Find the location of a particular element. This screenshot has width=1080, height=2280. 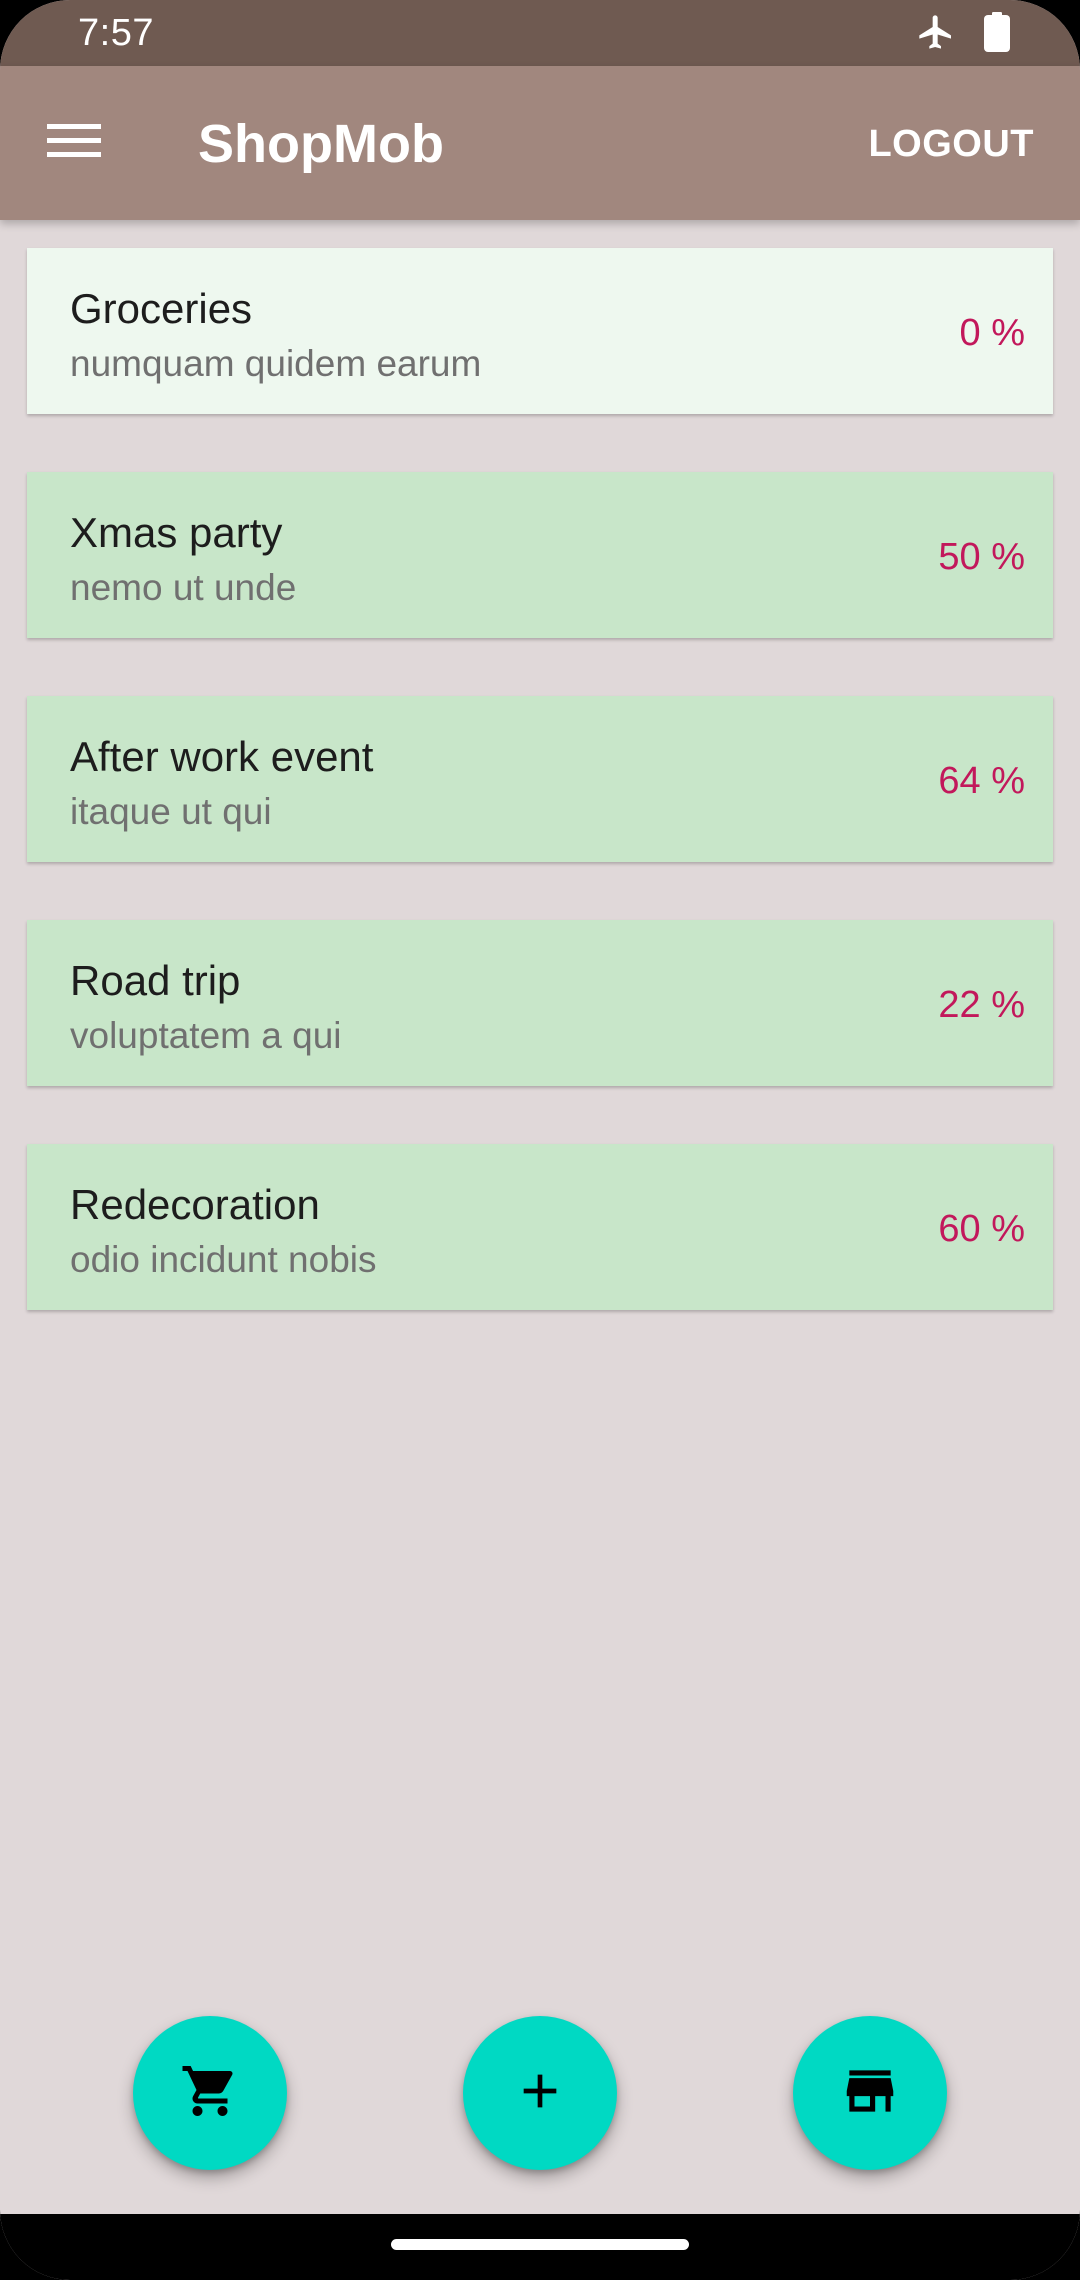

list-title: Redecoration is located at coordinates (195, 1204).